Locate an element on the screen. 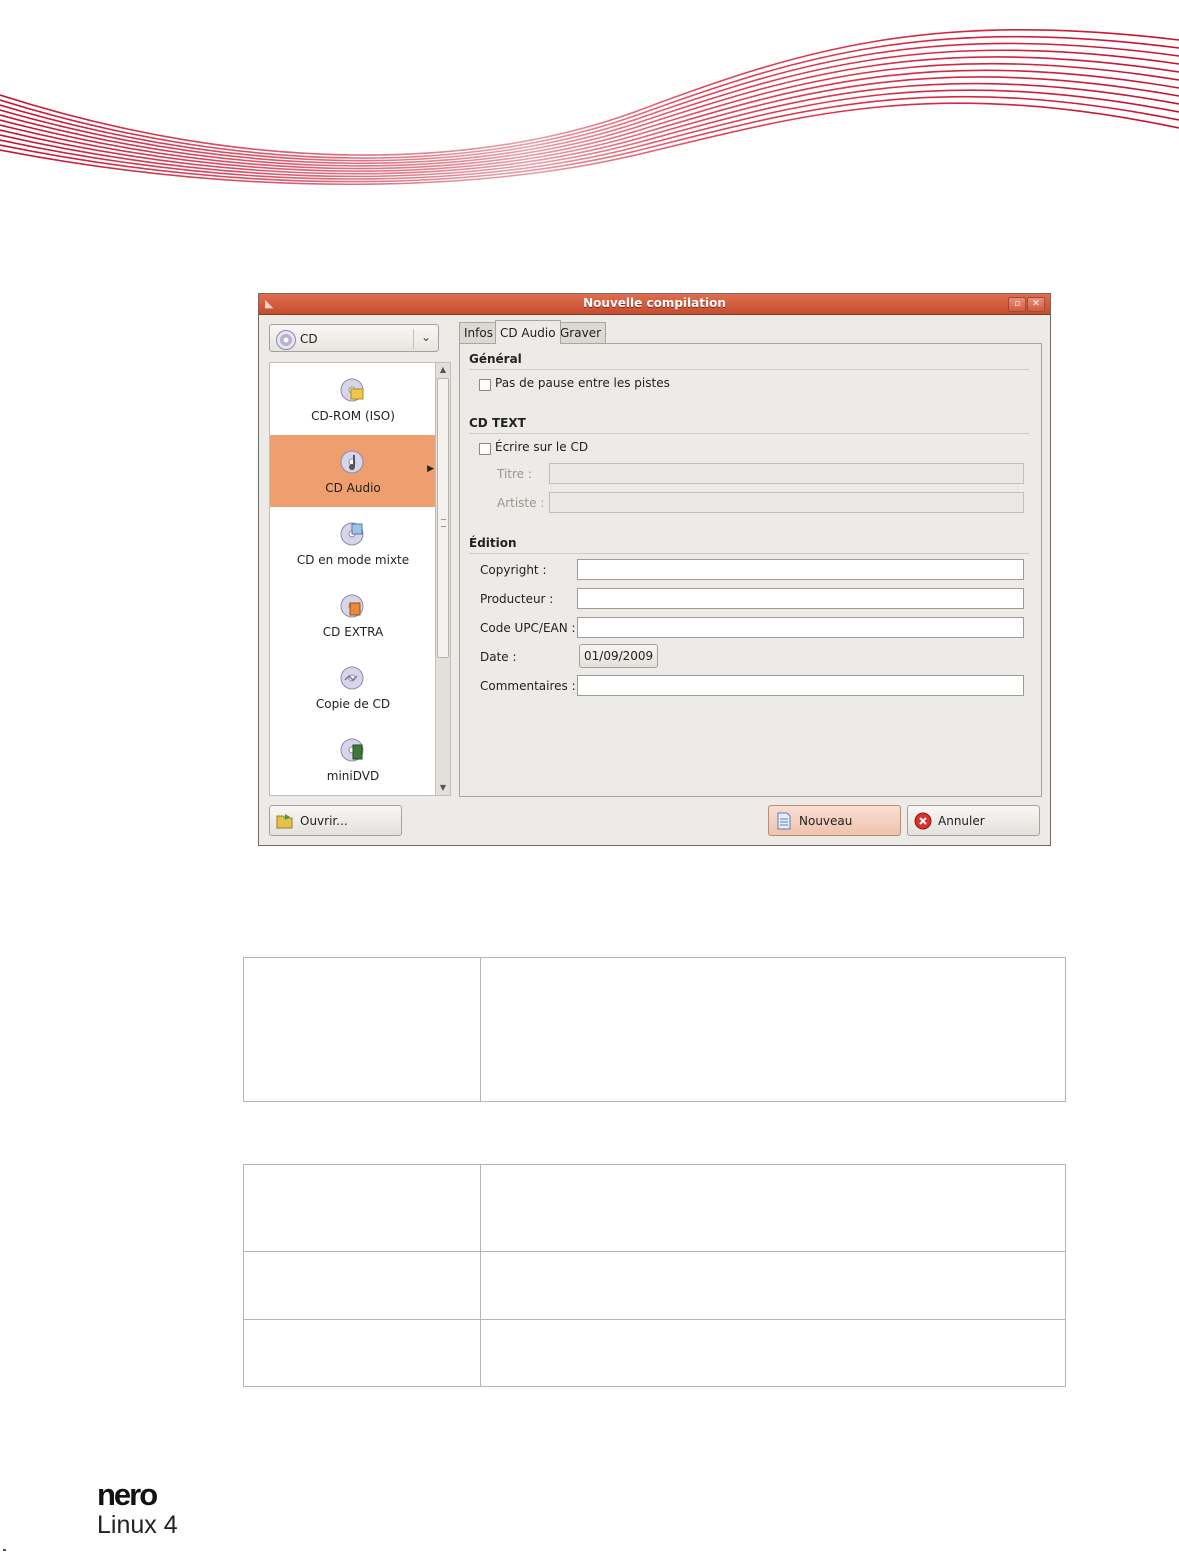 The height and width of the screenshot is (1554, 1179). section-general-heading: Général is located at coordinates (495, 359).